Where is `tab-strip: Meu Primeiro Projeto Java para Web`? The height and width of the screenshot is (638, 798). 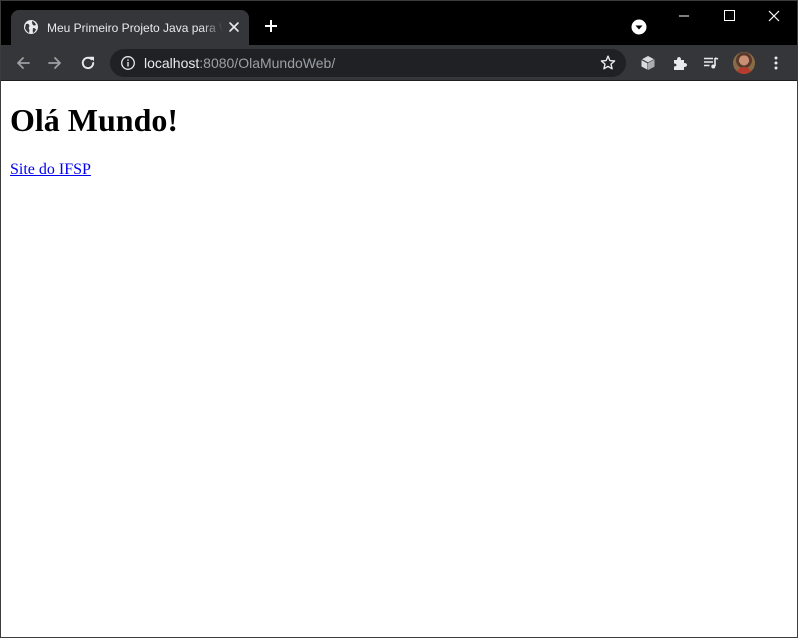 tab-strip: Meu Primeiro Projeto Java para Web is located at coordinates (399, 23).